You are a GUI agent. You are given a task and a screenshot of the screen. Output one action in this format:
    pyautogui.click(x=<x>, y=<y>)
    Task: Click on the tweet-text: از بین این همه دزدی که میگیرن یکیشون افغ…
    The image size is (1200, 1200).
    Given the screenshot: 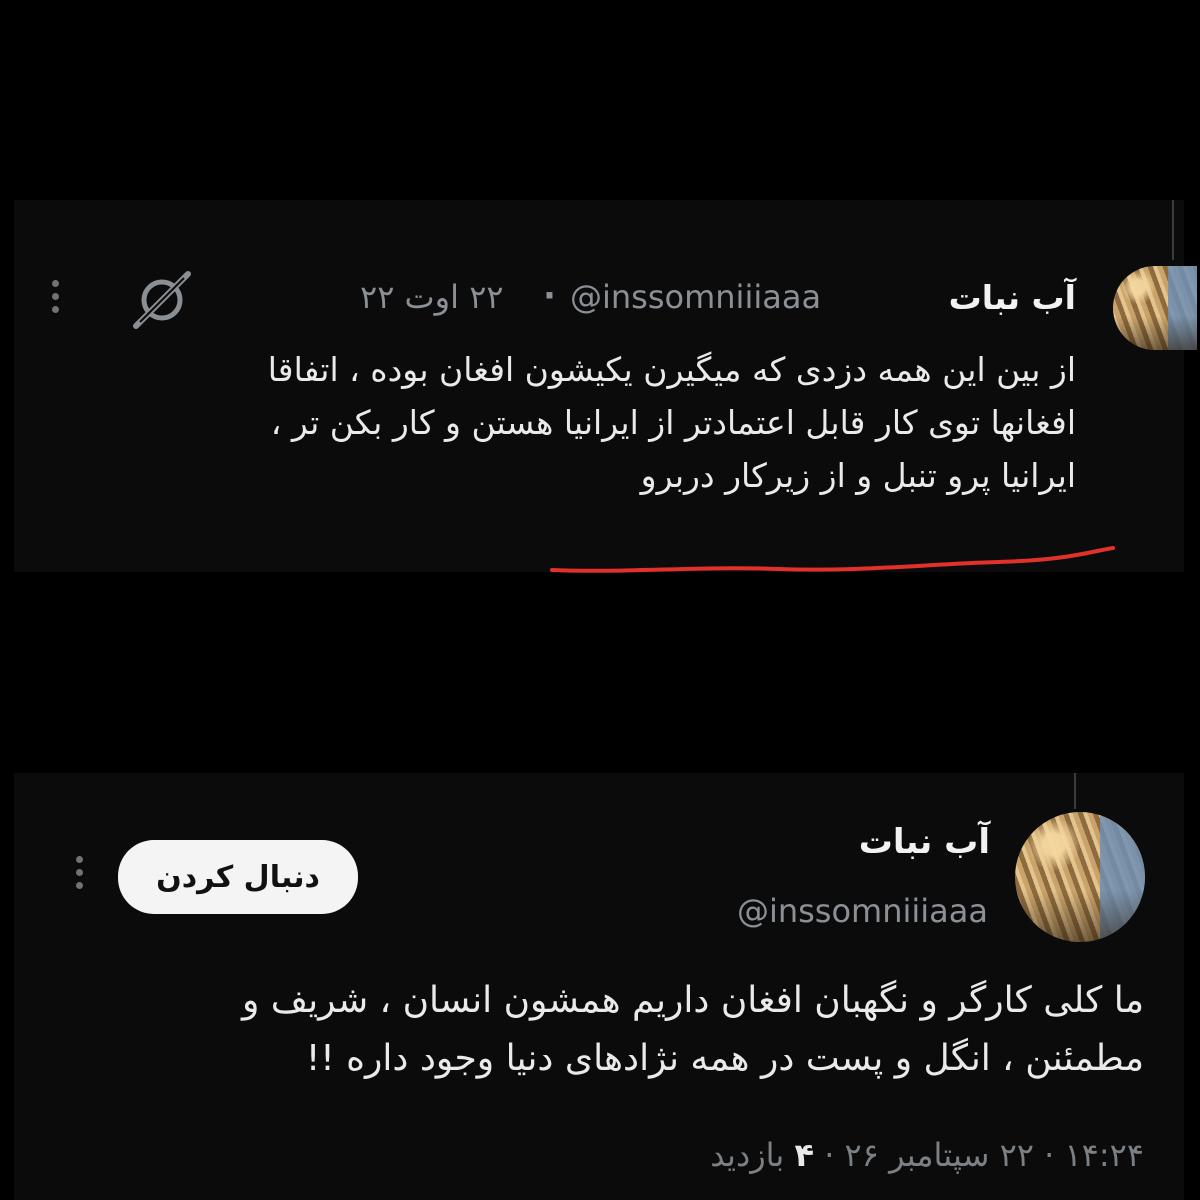 What is the action you would take?
    pyautogui.click(x=556, y=423)
    